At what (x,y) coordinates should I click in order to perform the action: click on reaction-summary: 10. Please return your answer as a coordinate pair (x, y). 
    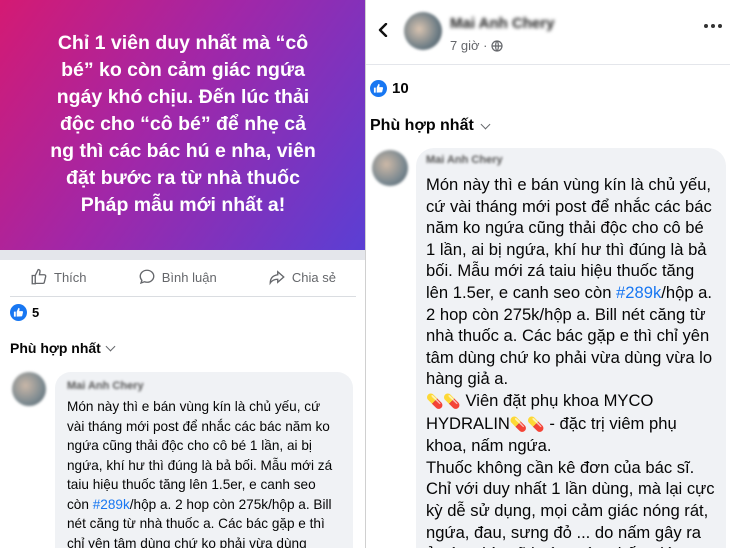
    Looking at the image, I should click on (389, 88).